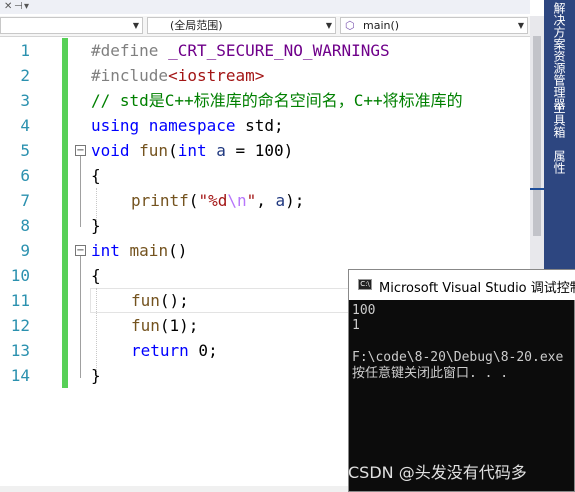 The image size is (575, 492). Describe the element at coordinates (196, 25) in the screenshot. I see `scope-label: (全局范围)` at that location.